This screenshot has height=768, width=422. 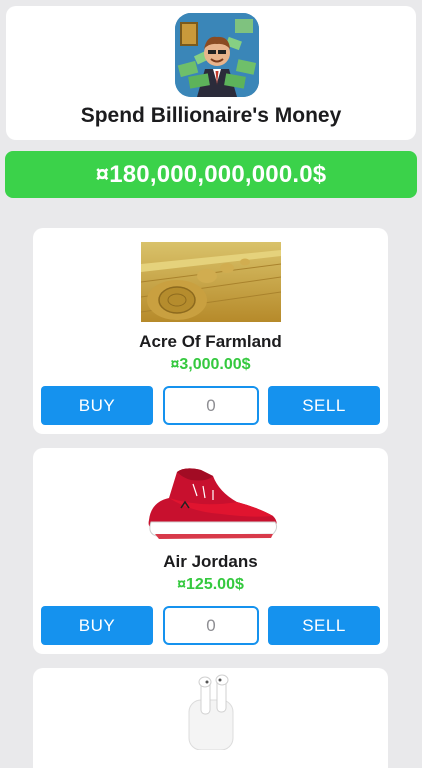 I want to click on app-title: Spend Billionaire's Money, so click(x=211, y=115).